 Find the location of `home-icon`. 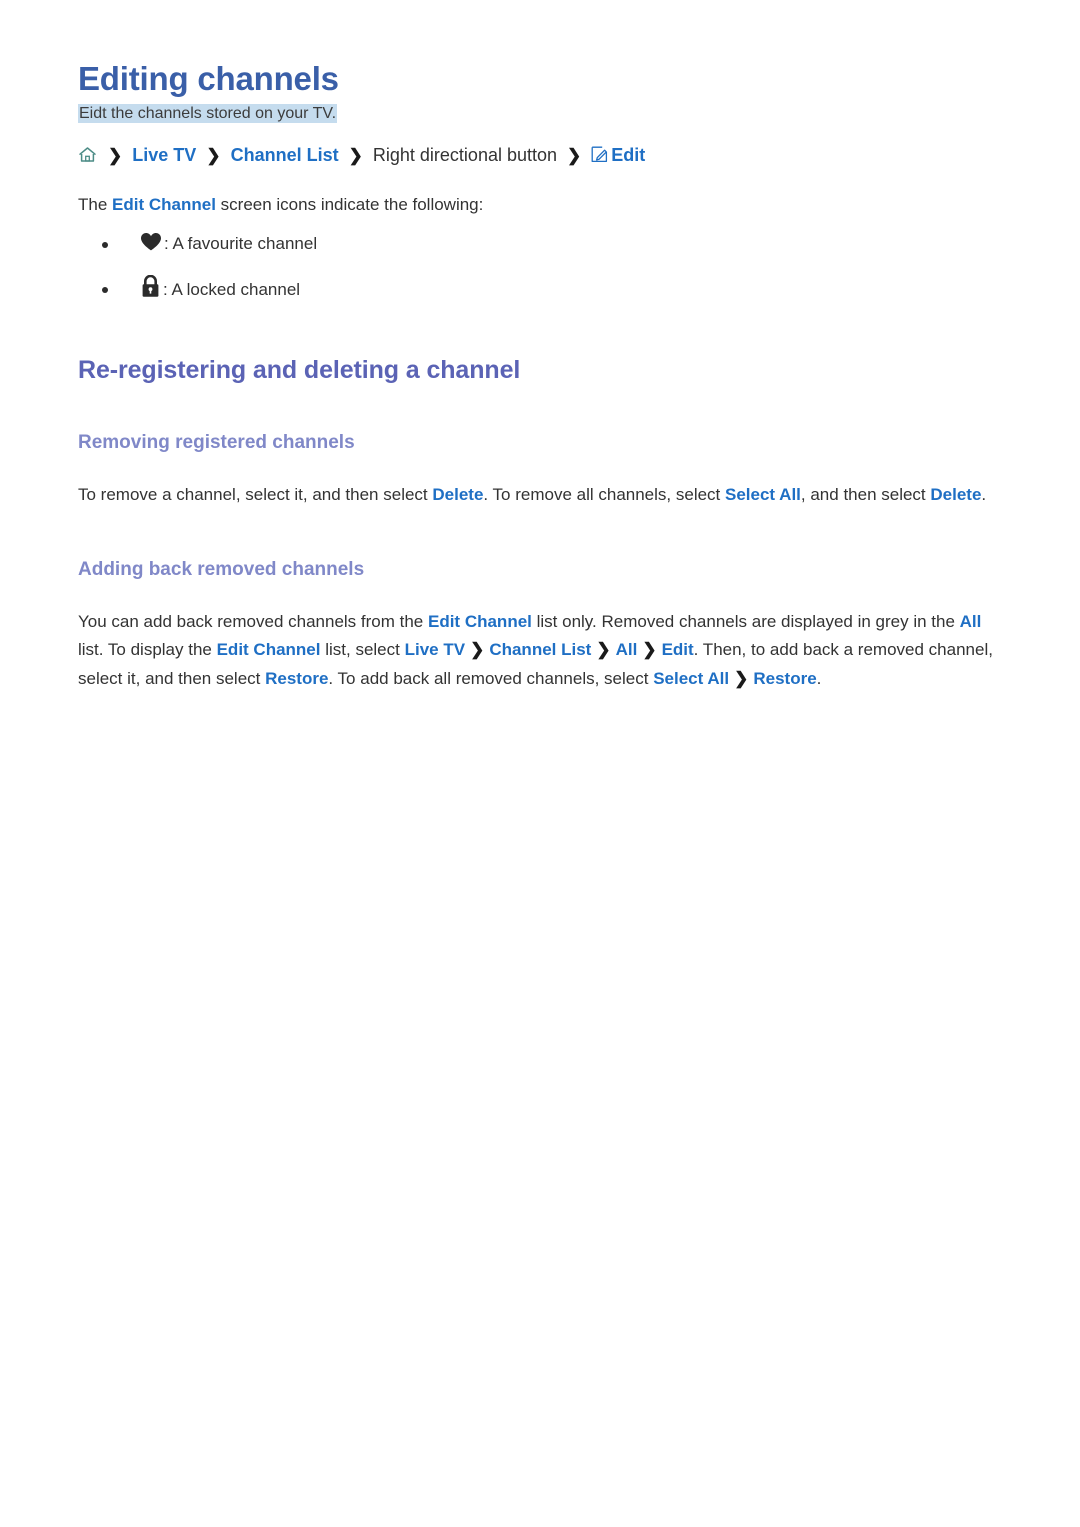

home-icon is located at coordinates (87, 154).